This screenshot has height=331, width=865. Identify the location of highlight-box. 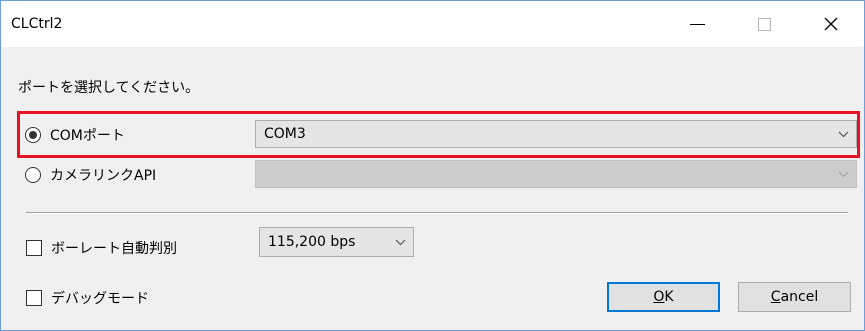
(438, 134).